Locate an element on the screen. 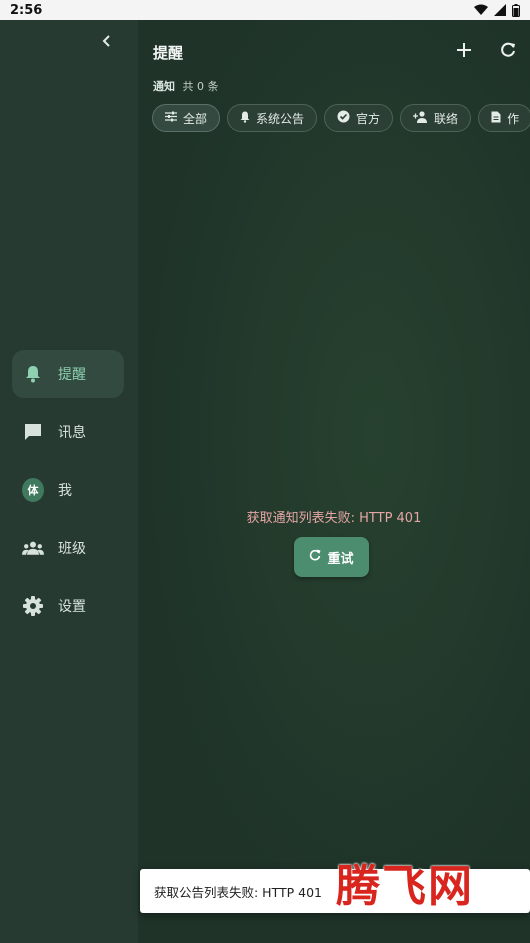  tune-icon is located at coordinates (174, 118).